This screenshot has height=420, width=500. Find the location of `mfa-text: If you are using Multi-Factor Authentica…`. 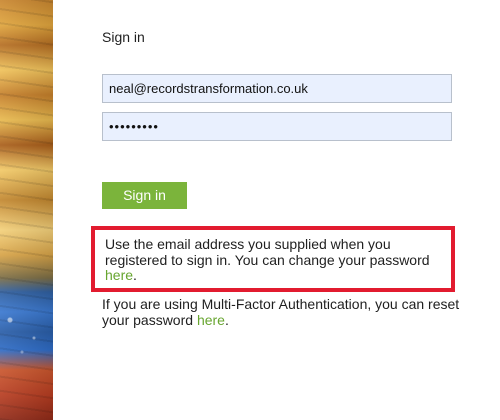

mfa-text: If you are using Multi-Factor Authentica… is located at coordinates (281, 312).